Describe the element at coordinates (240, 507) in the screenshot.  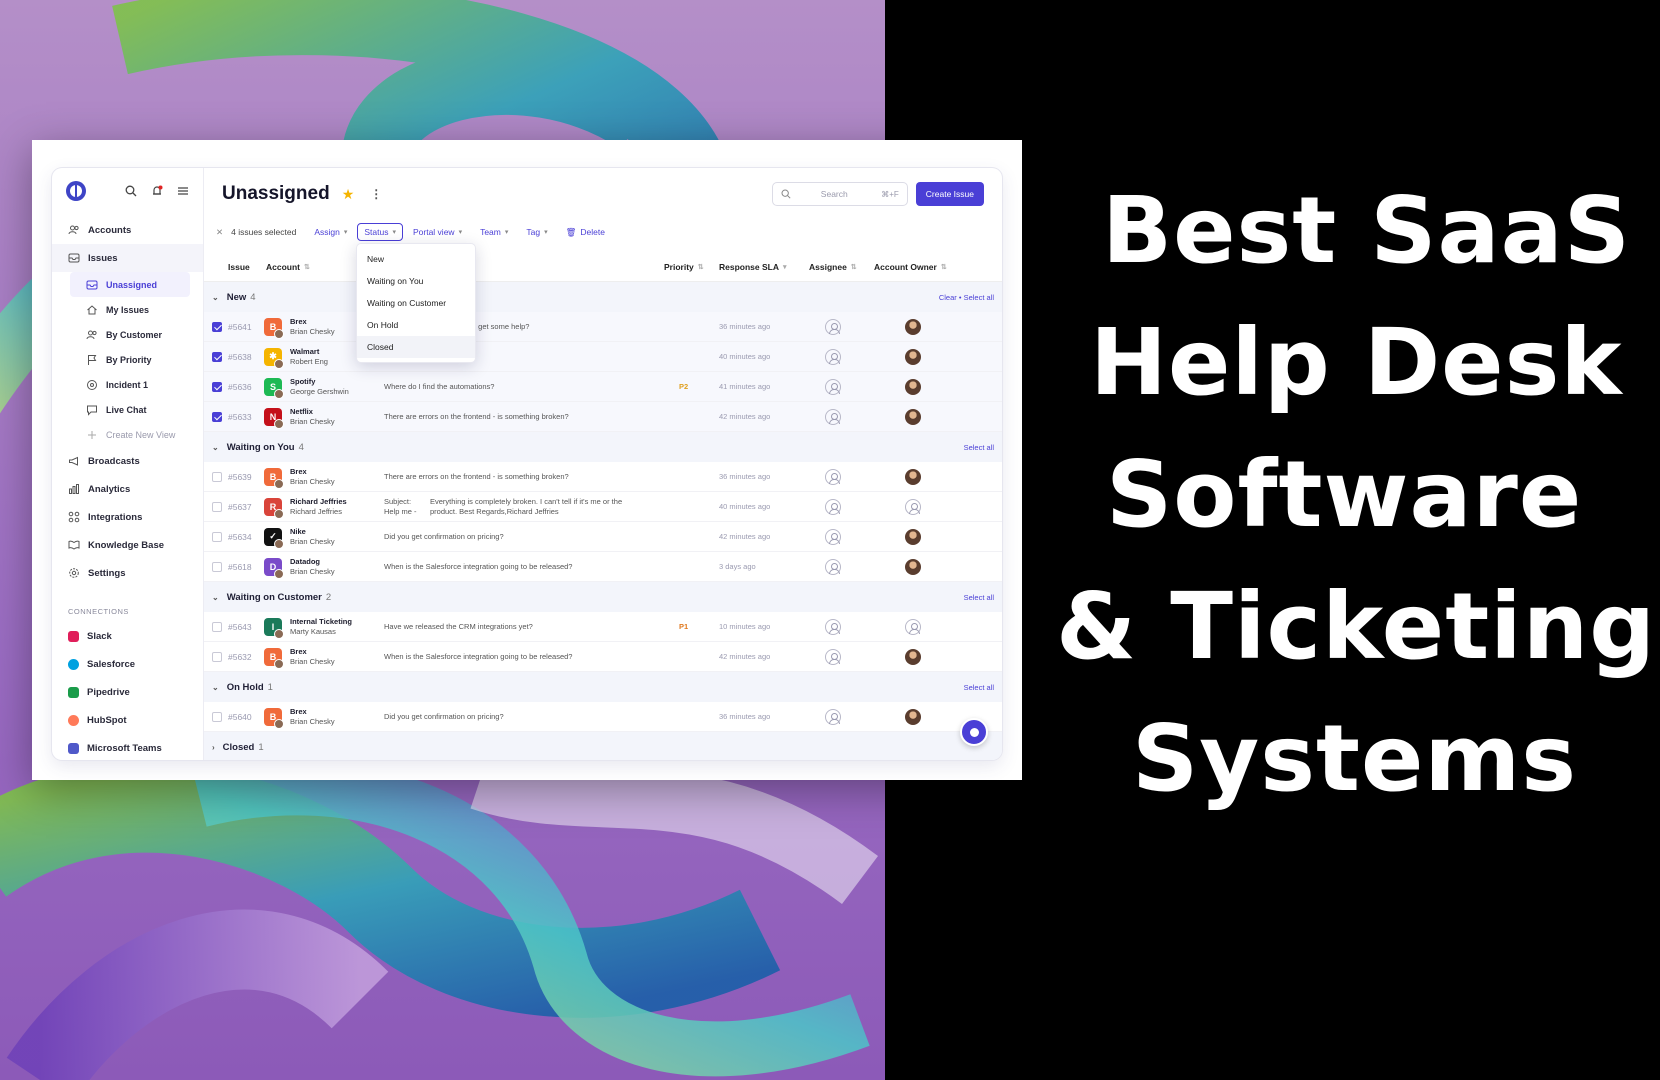
I see `issue-id: #5637` at that location.